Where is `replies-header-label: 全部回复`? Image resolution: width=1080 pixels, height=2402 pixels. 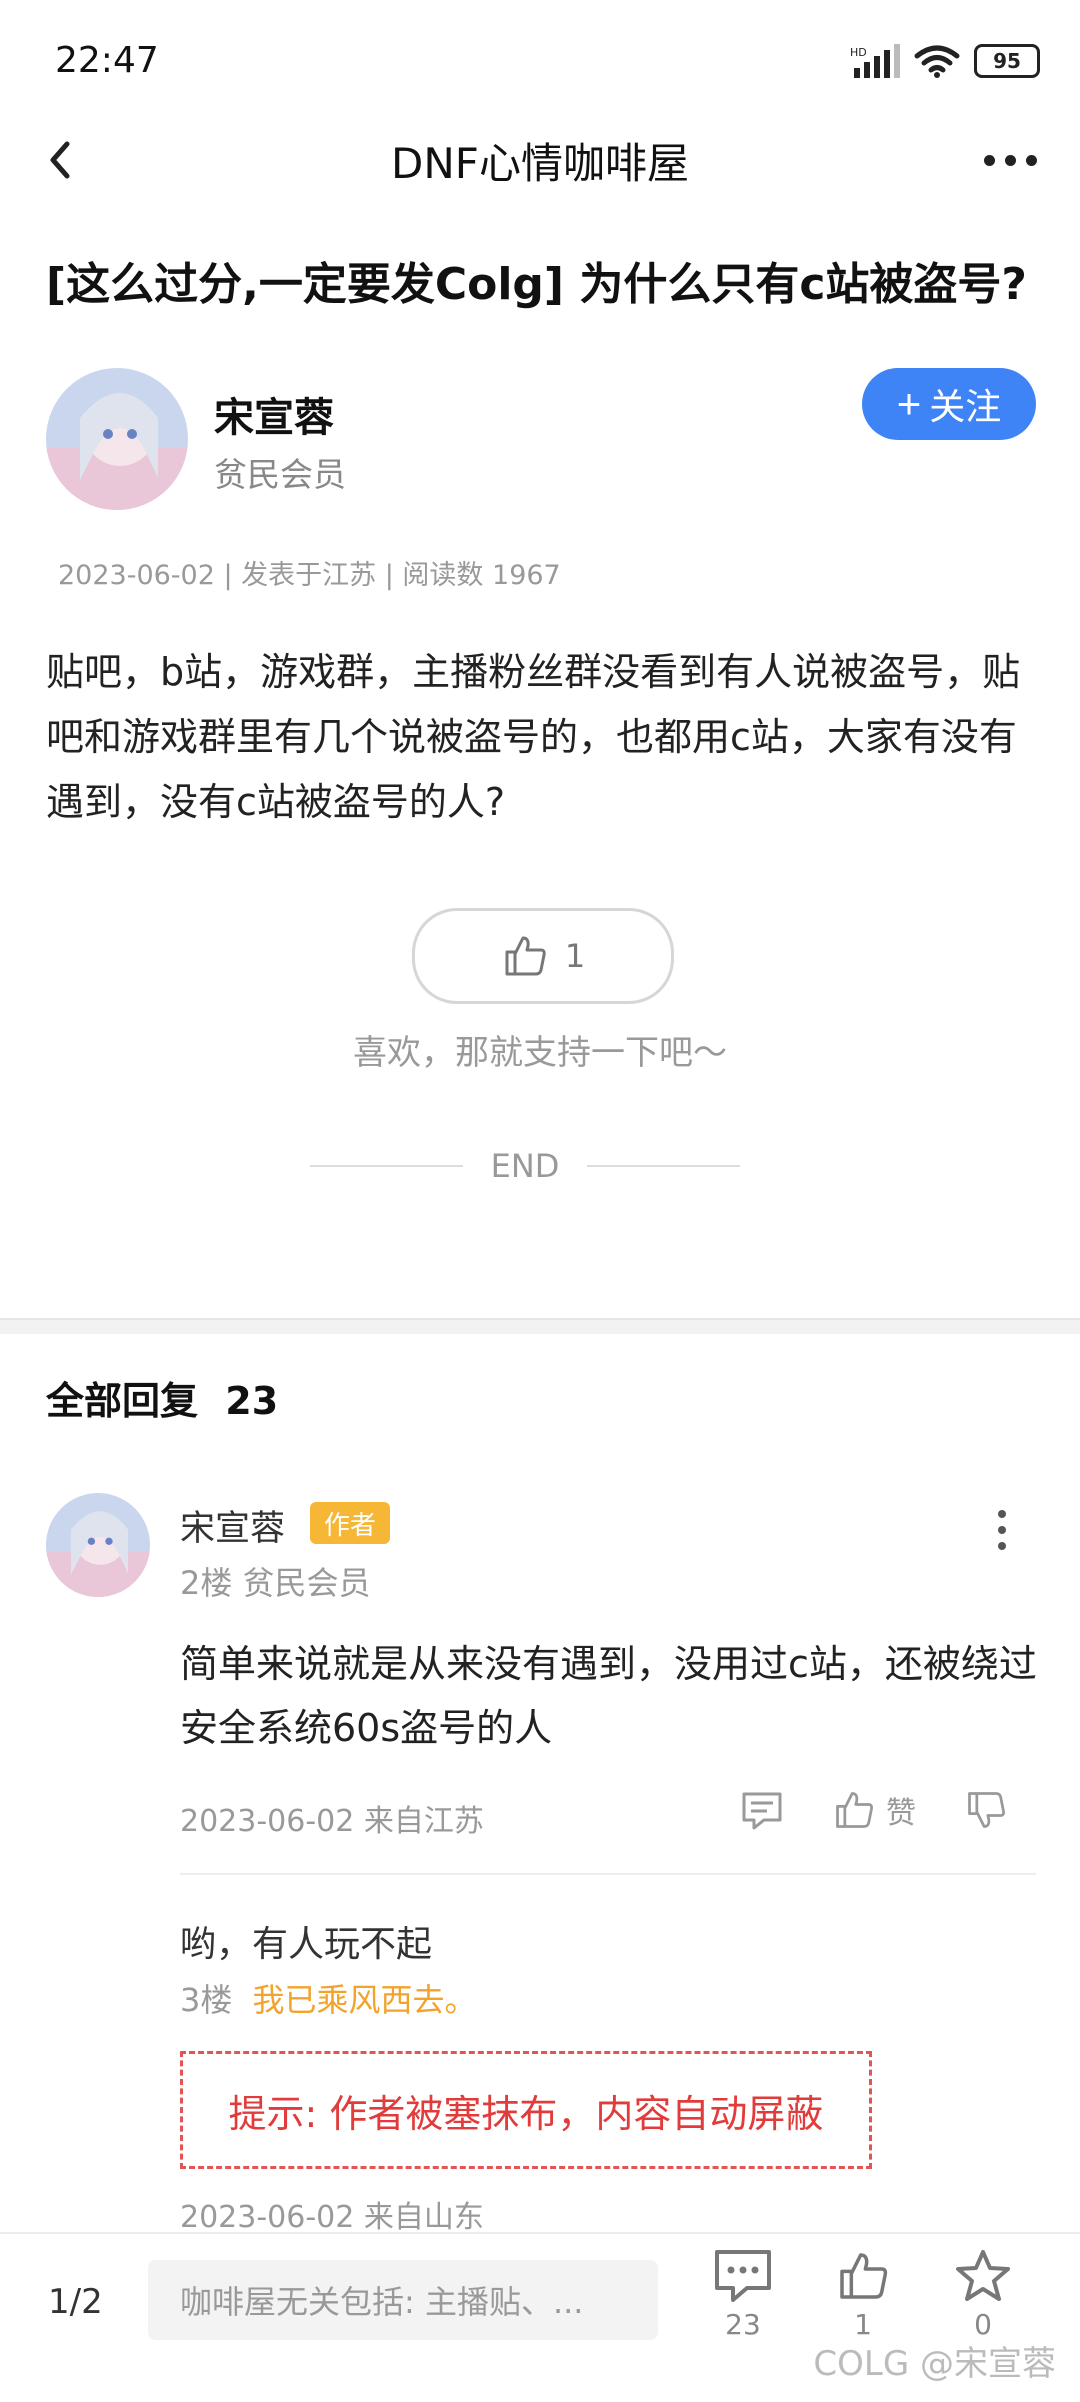 replies-header-label: 全部回复 is located at coordinates (122, 1401).